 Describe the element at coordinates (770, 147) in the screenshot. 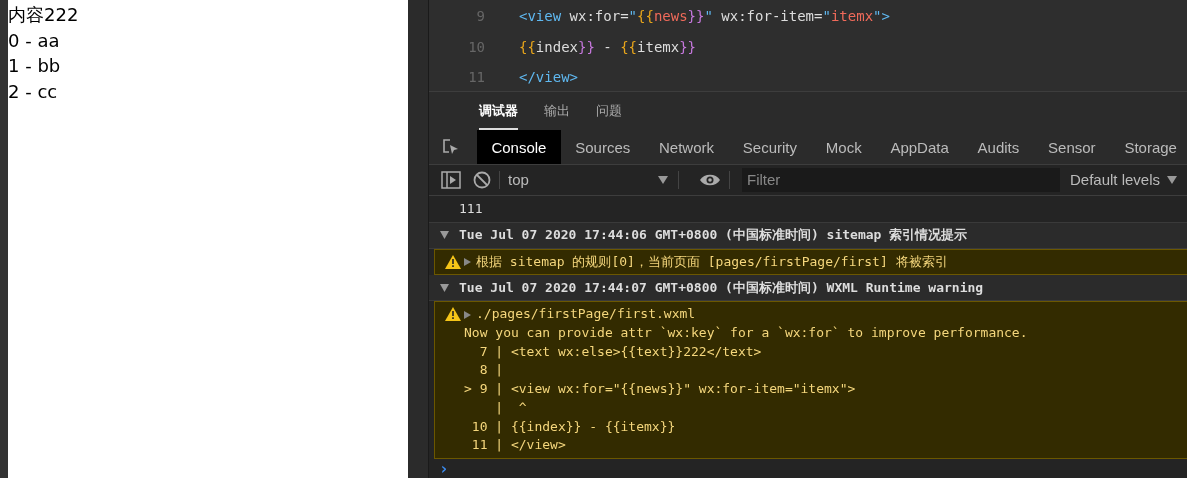

I see `devtools-tab: Security` at that location.